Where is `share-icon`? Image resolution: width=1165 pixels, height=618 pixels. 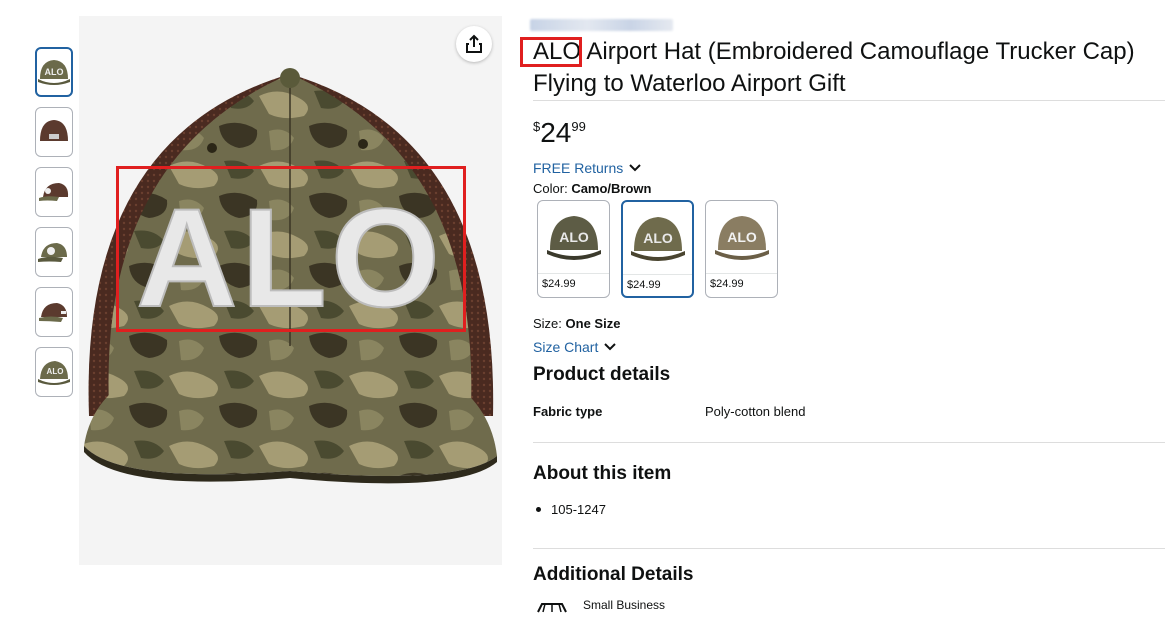 share-icon is located at coordinates (474, 43).